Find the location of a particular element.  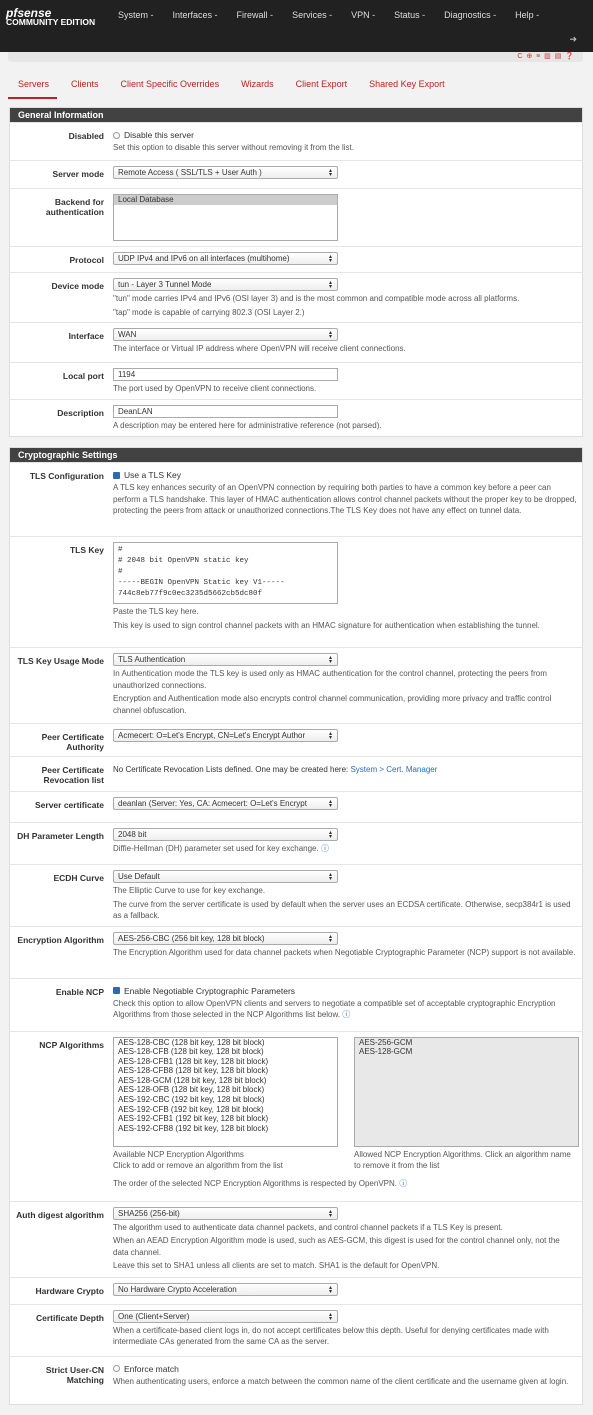

list-option: AES-128-OFB (128 bit key, 128 bit block) is located at coordinates (225, 1090).